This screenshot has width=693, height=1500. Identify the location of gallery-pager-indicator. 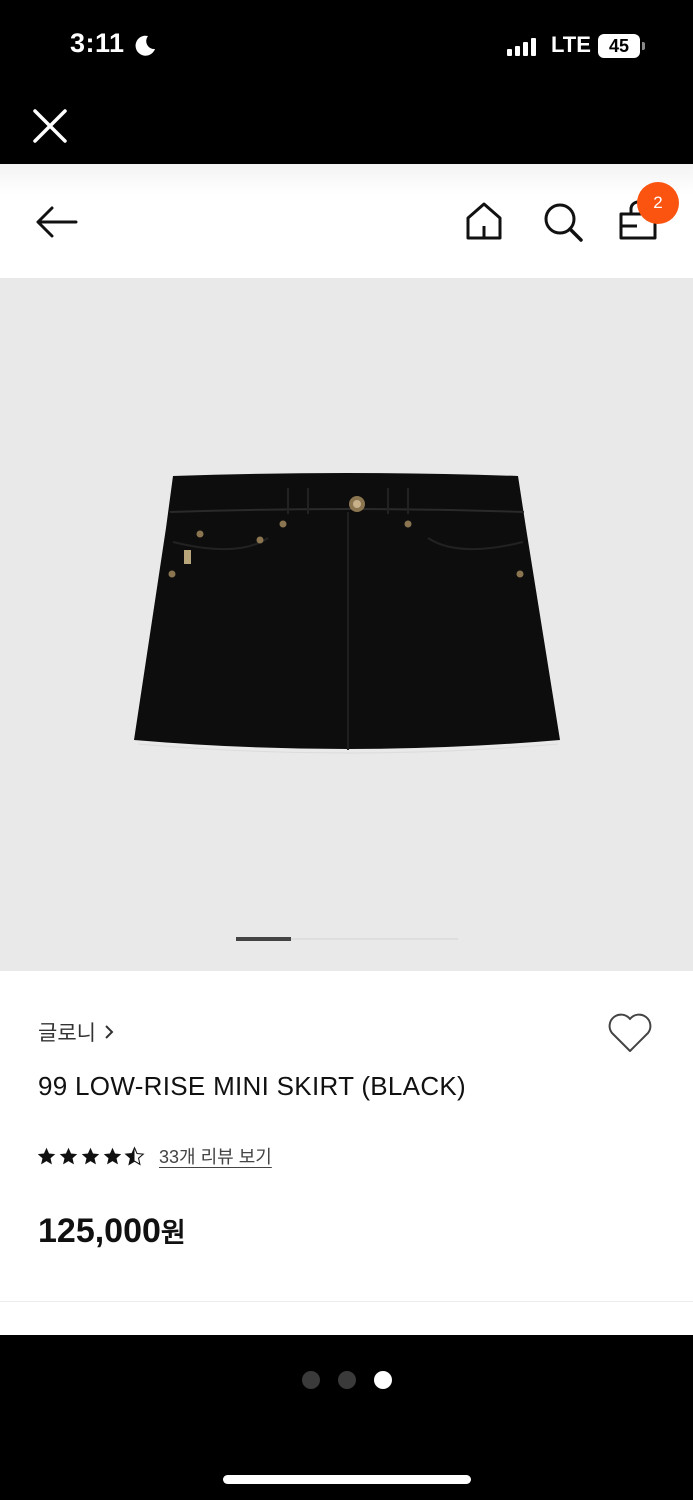
(263, 939).